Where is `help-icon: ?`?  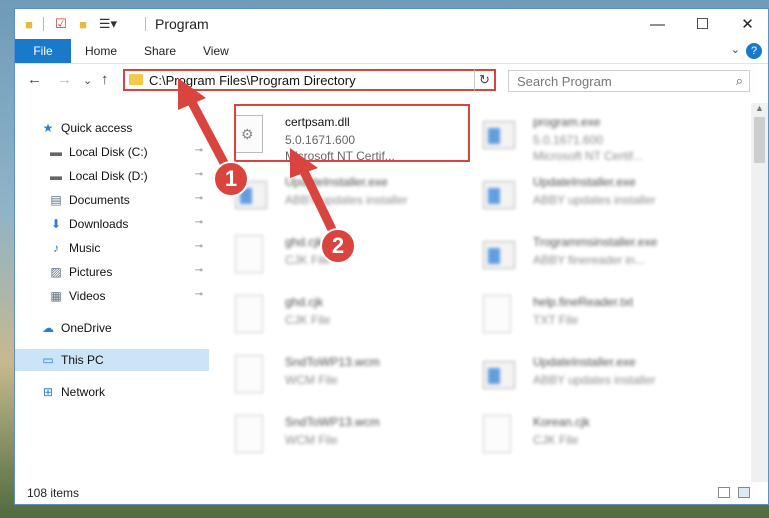 help-icon: ? is located at coordinates (754, 51).